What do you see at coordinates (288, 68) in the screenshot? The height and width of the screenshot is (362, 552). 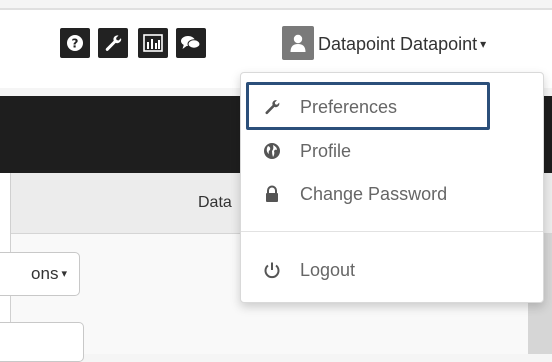 I see `dropdown-arrow` at bounding box center [288, 68].